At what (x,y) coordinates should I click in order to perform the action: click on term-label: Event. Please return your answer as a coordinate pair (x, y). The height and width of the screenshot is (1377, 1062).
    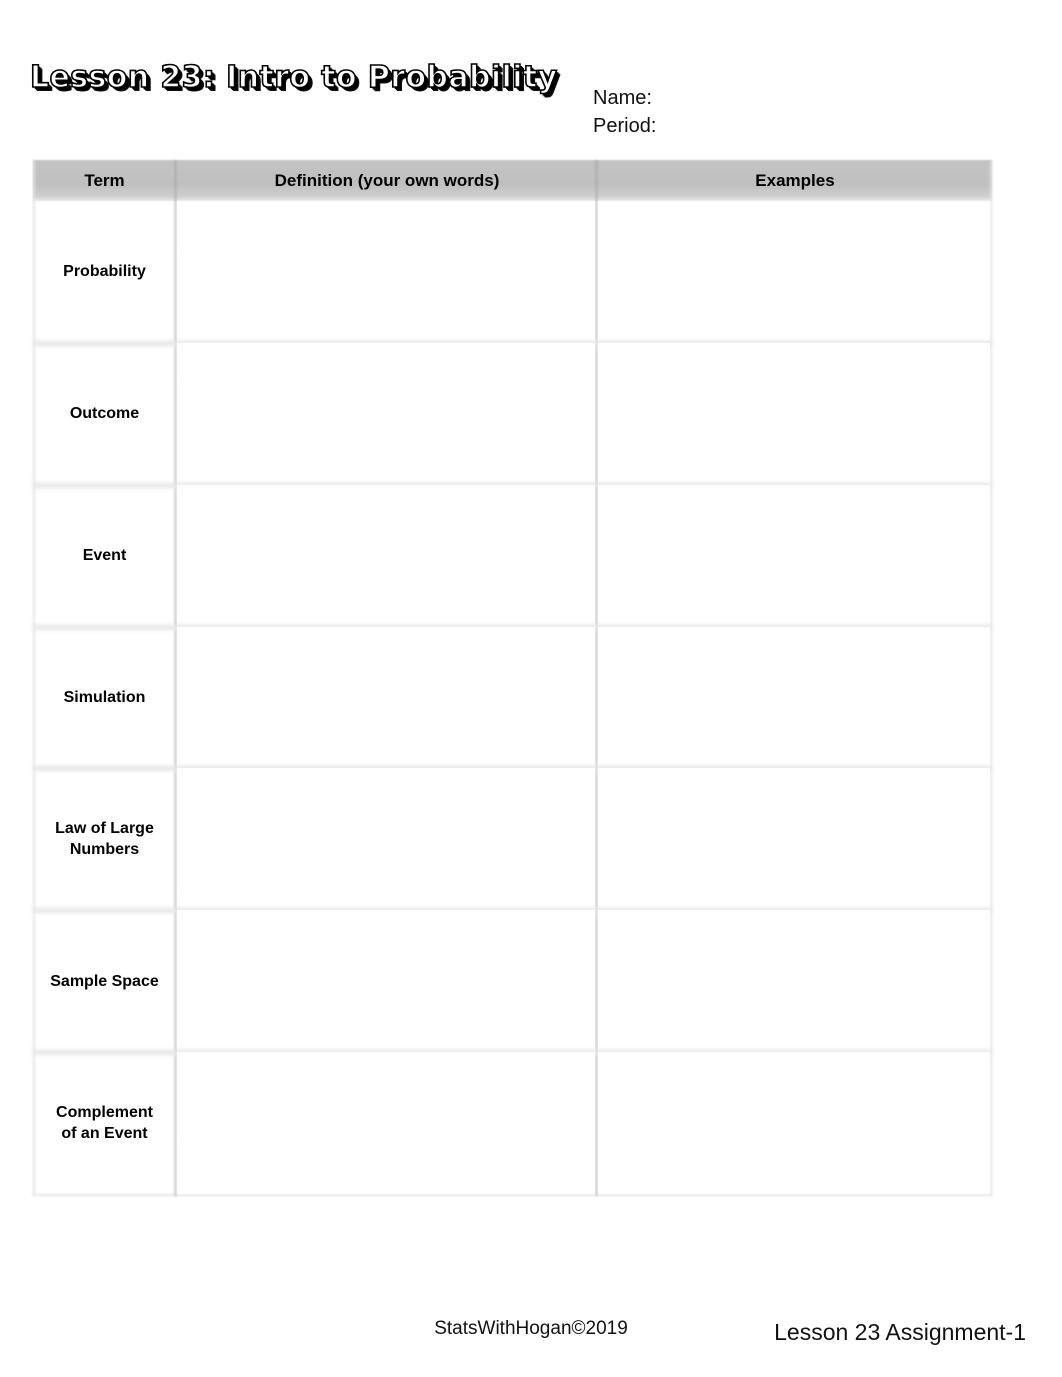
    Looking at the image, I should click on (104, 556).